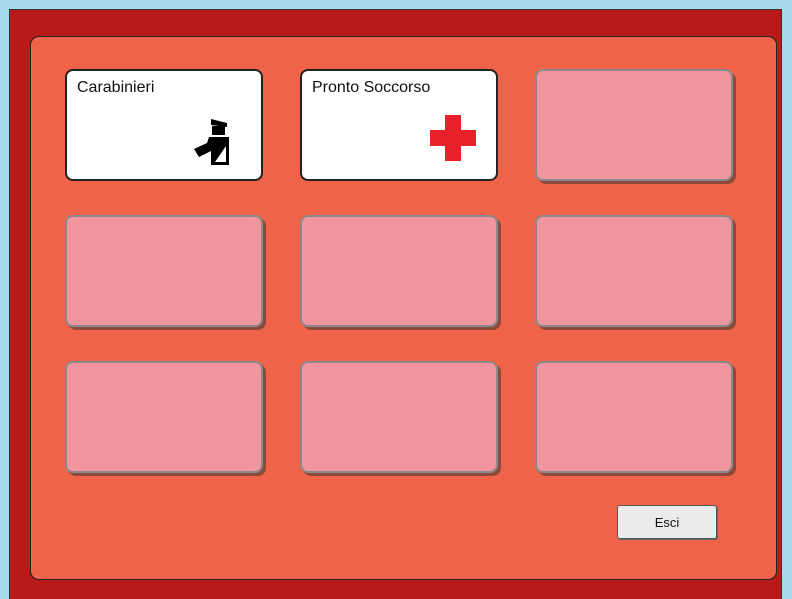 This screenshot has width=792, height=599. What do you see at coordinates (667, 522) in the screenshot?
I see `exit-button: Esci` at bounding box center [667, 522].